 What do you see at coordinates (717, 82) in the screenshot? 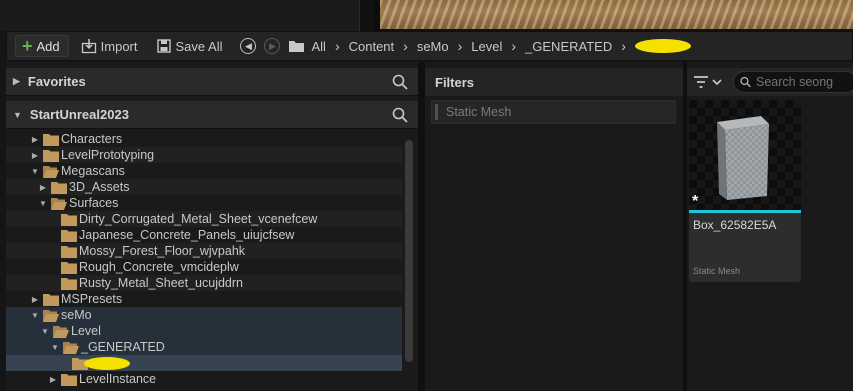
I see `chevron-down-icon` at bounding box center [717, 82].